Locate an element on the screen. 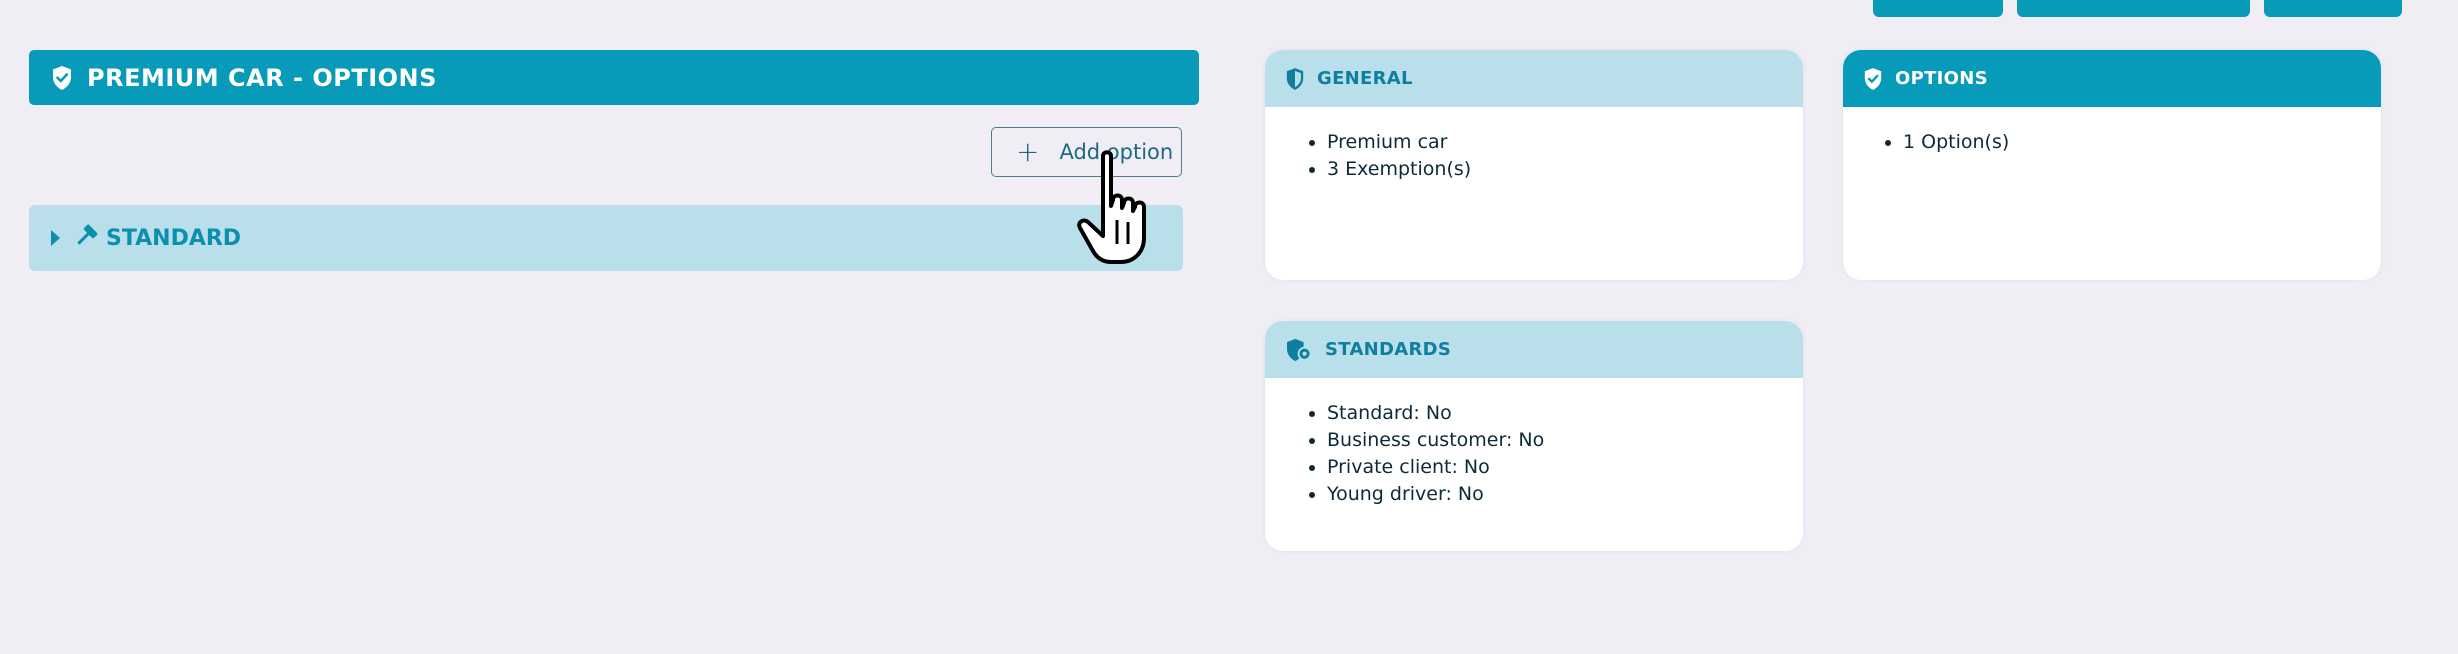 Image resolution: width=2458 pixels, height=654 pixels. general-card-header: GENERAL is located at coordinates (1534, 78).